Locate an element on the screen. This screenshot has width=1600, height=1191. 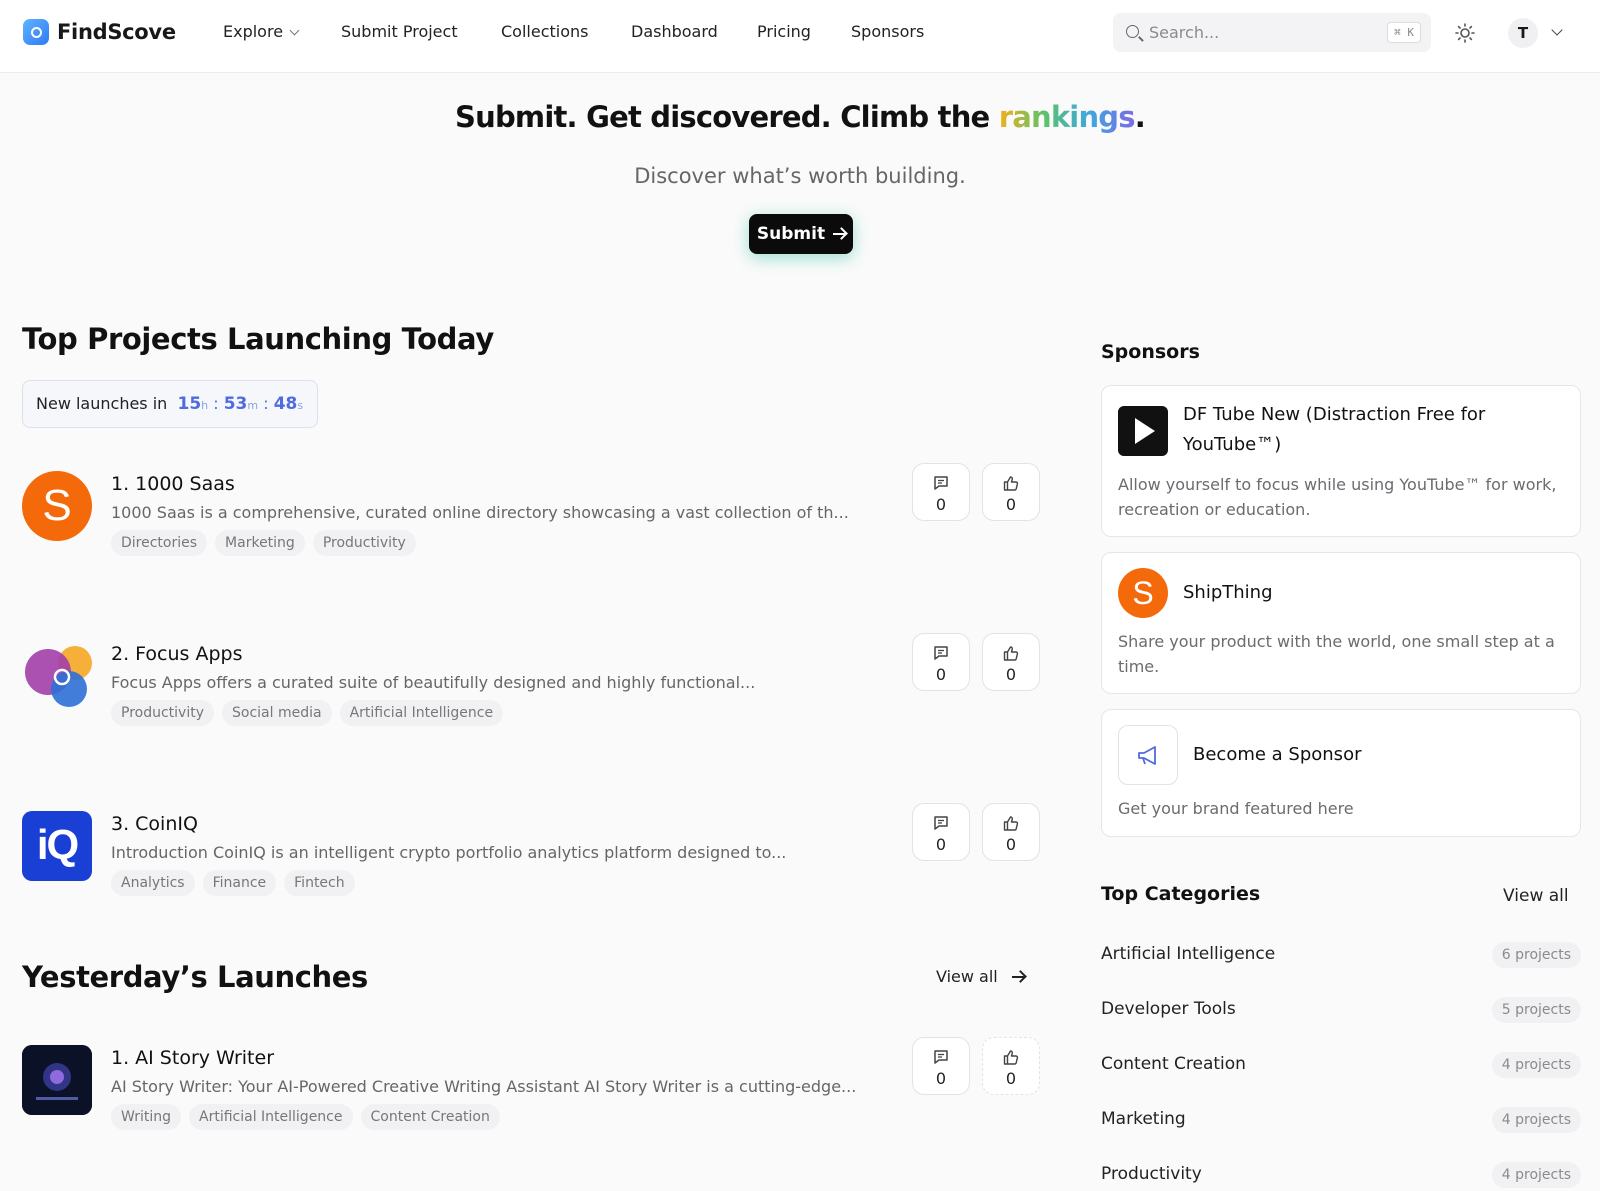
project-logo: S is located at coordinates (57, 506).